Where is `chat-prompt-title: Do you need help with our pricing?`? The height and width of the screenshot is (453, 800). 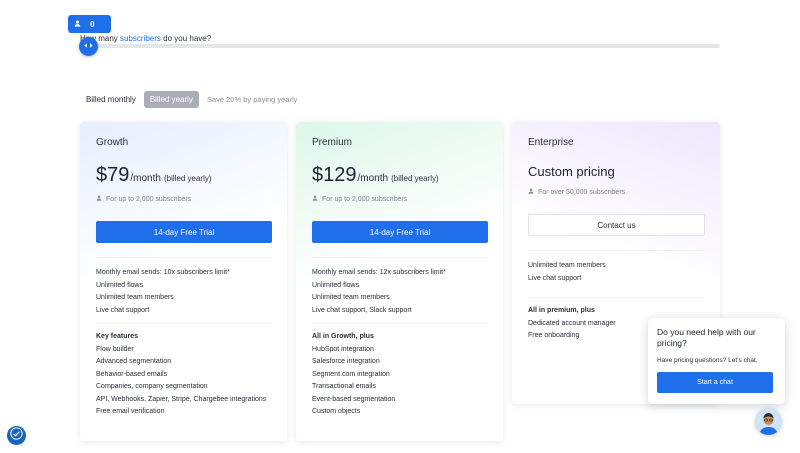 chat-prompt-title: Do you need help with our pricing? is located at coordinates (706, 337).